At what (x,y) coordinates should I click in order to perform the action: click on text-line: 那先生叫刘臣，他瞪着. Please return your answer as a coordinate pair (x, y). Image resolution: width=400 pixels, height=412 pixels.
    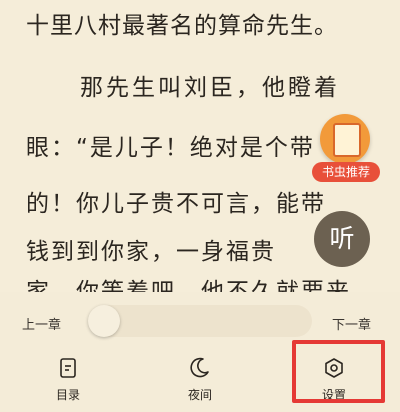
    Looking at the image, I should click on (210, 88).